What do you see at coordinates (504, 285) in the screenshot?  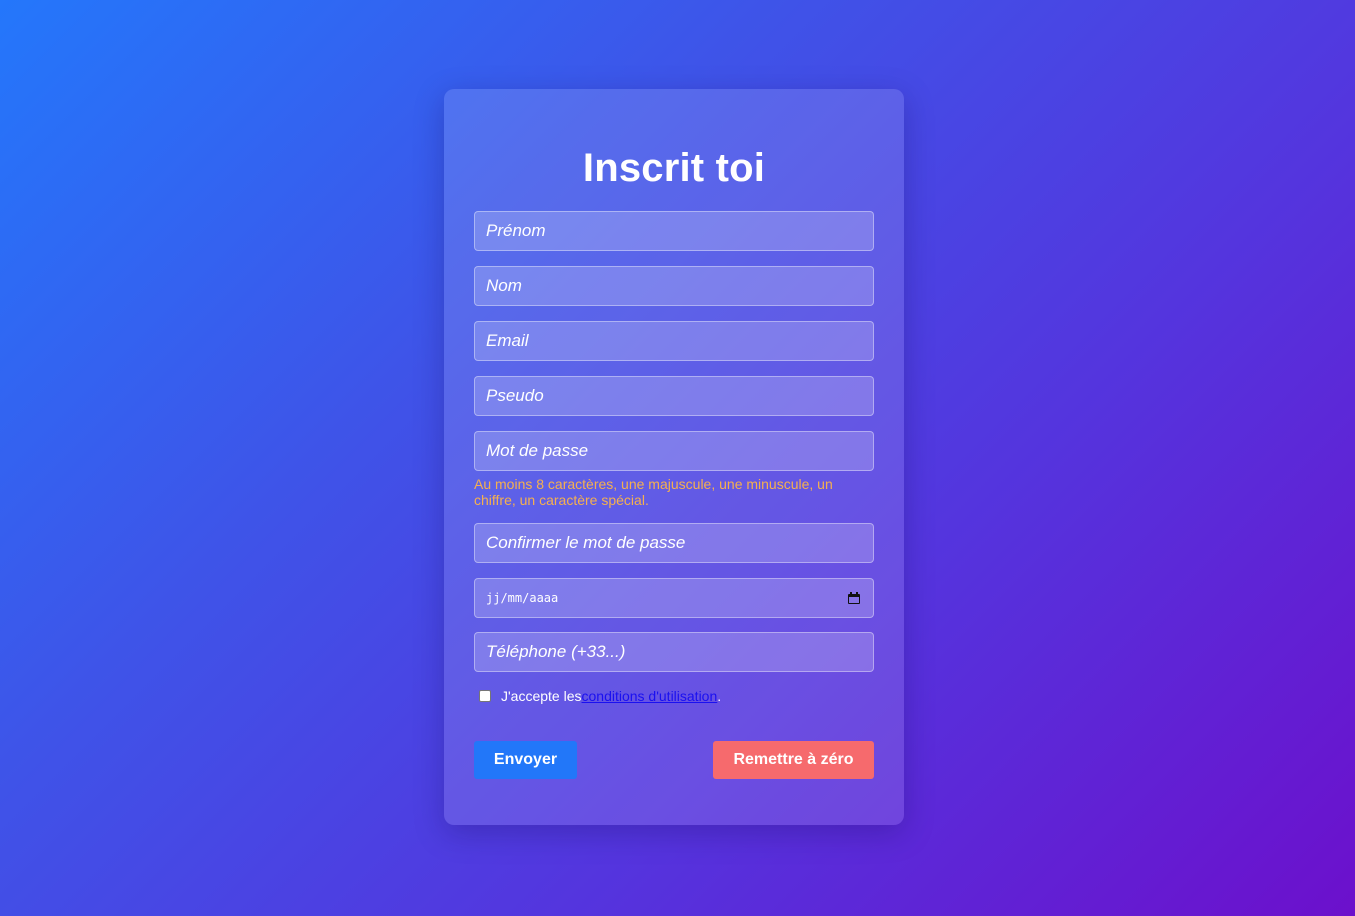 I see `last-name-placeholder: Nom` at bounding box center [504, 285].